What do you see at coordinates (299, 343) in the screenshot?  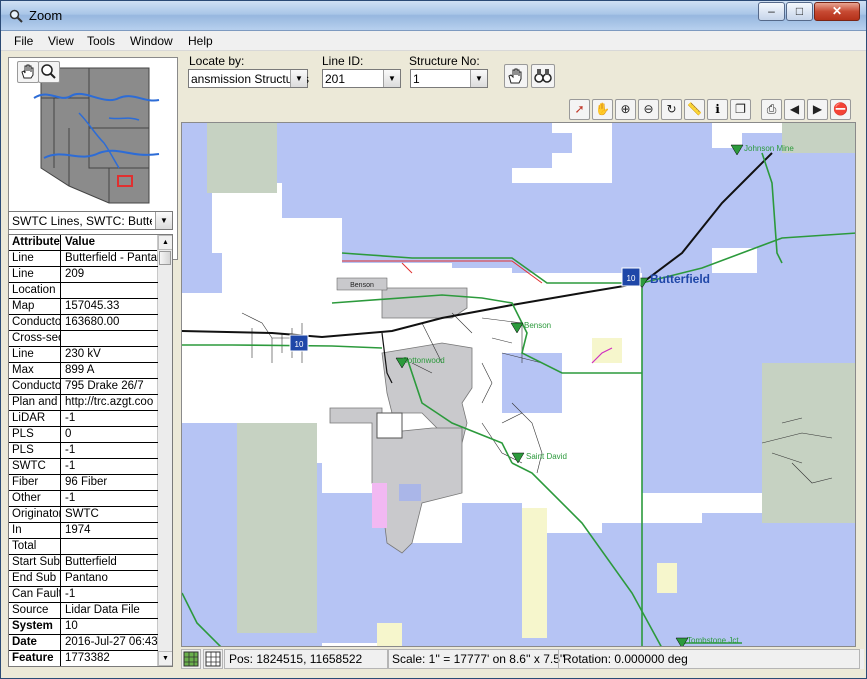 I see `i10-shield-west: 10` at bounding box center [299, 343].